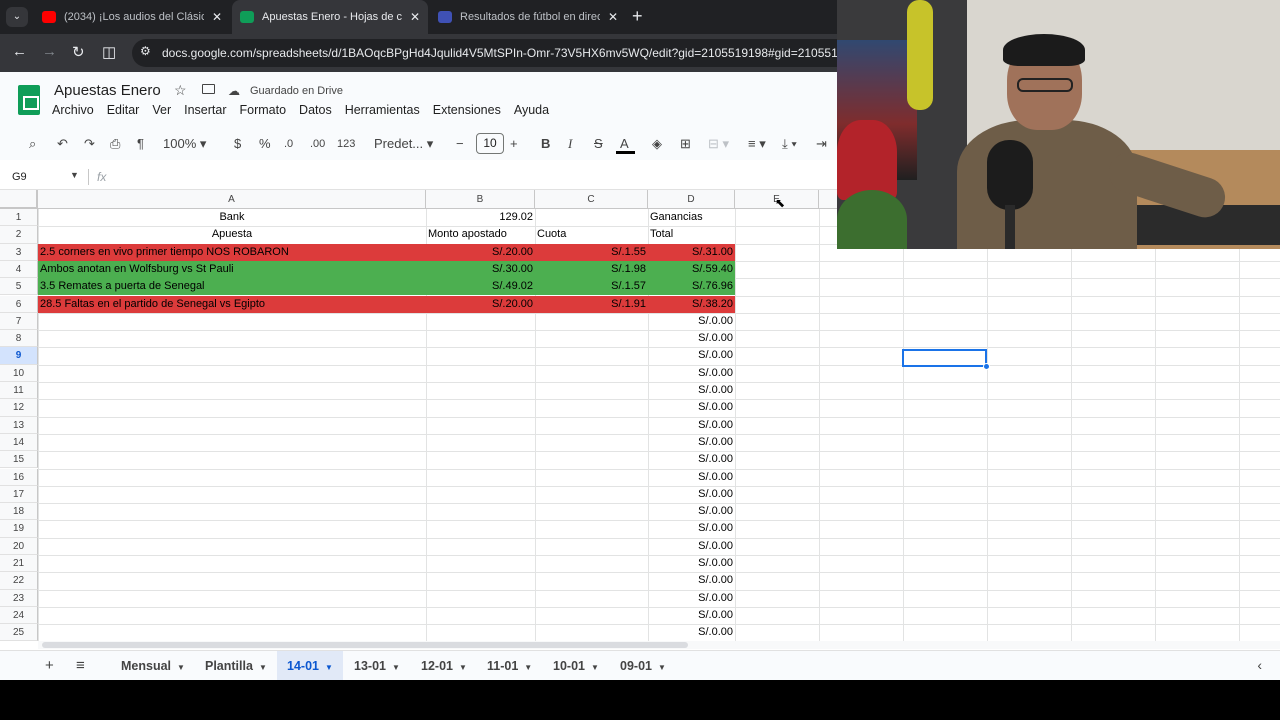  What do you see at coordinates (691, 355) in the screenshot?
I see `cell-d9: S/.0.00` at bounding box center [691, 355].